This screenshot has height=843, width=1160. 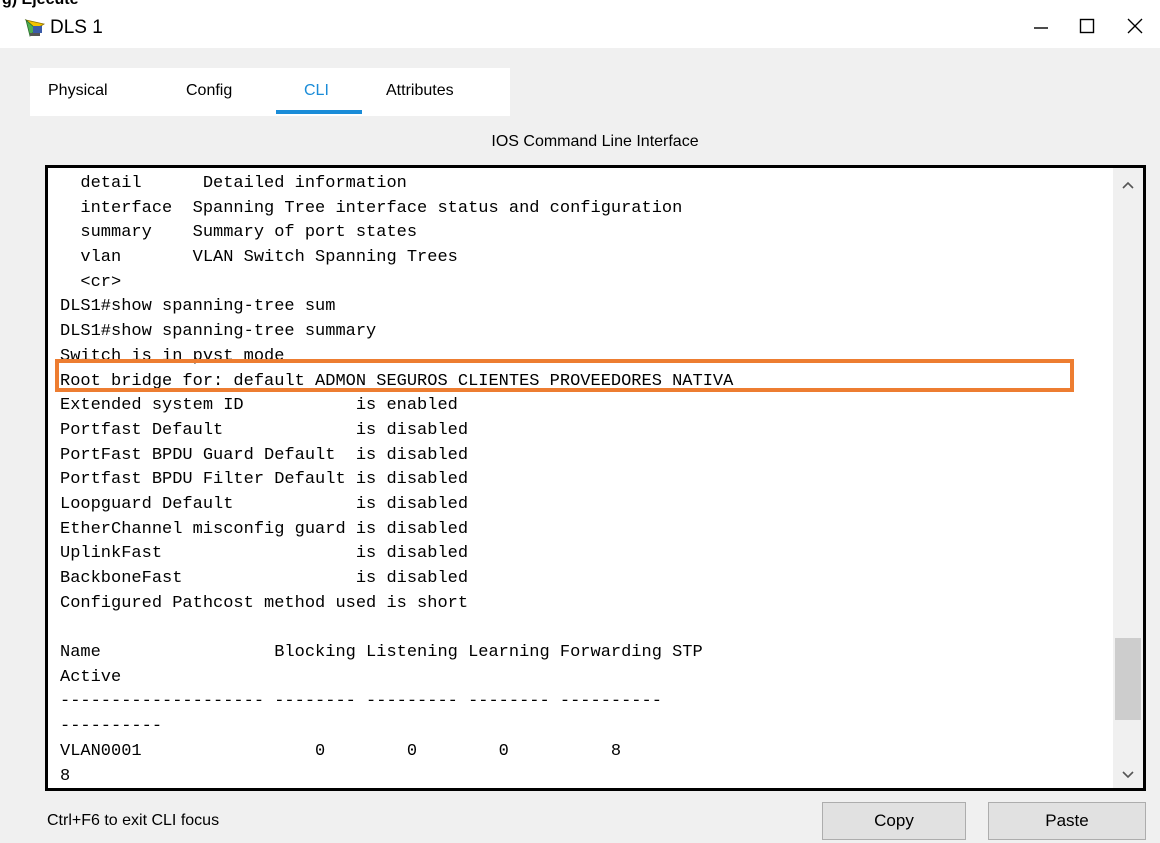 What do you see at coordinates (1067, 821) in the screenshot?
I see `paste-button: Paste` at bounding box center [1067, 821].